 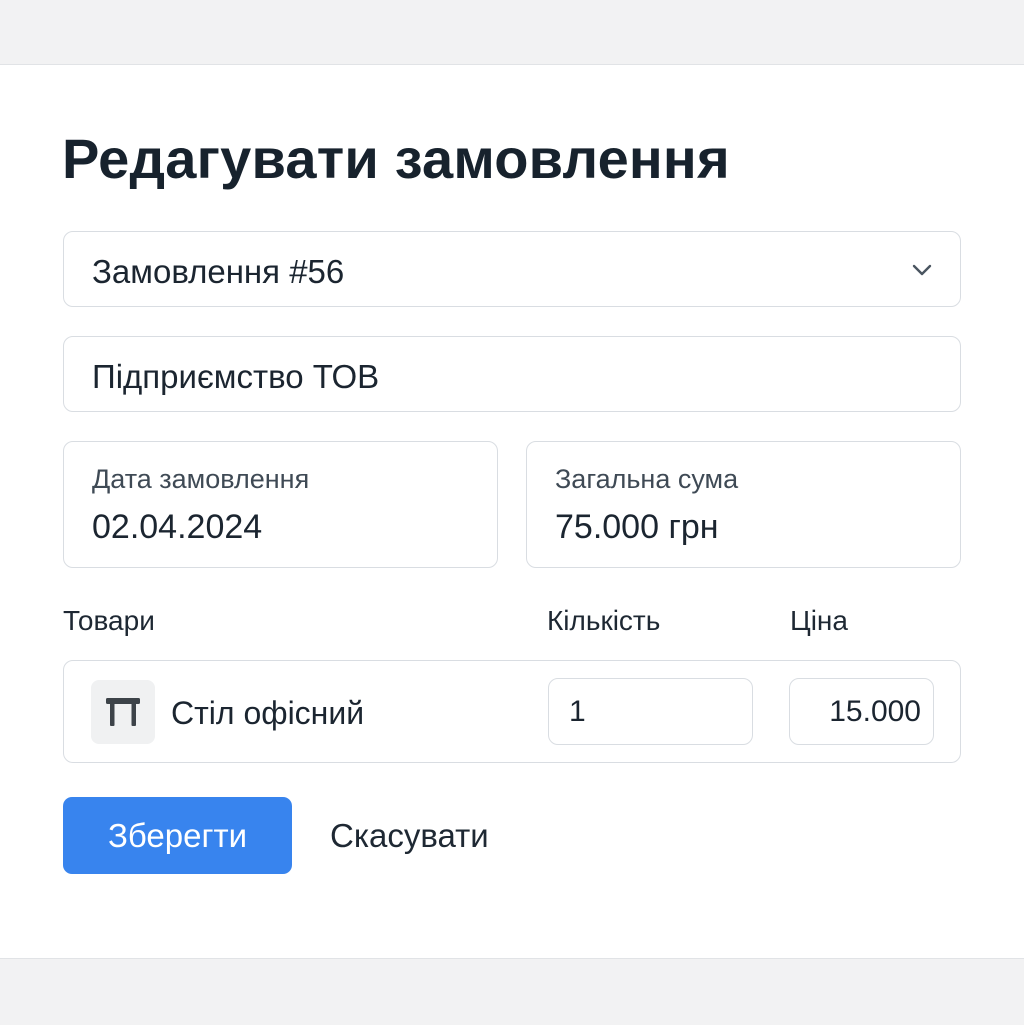 I want to click on total-sum-value: 75.000 грн, so click(x=637, y=527).